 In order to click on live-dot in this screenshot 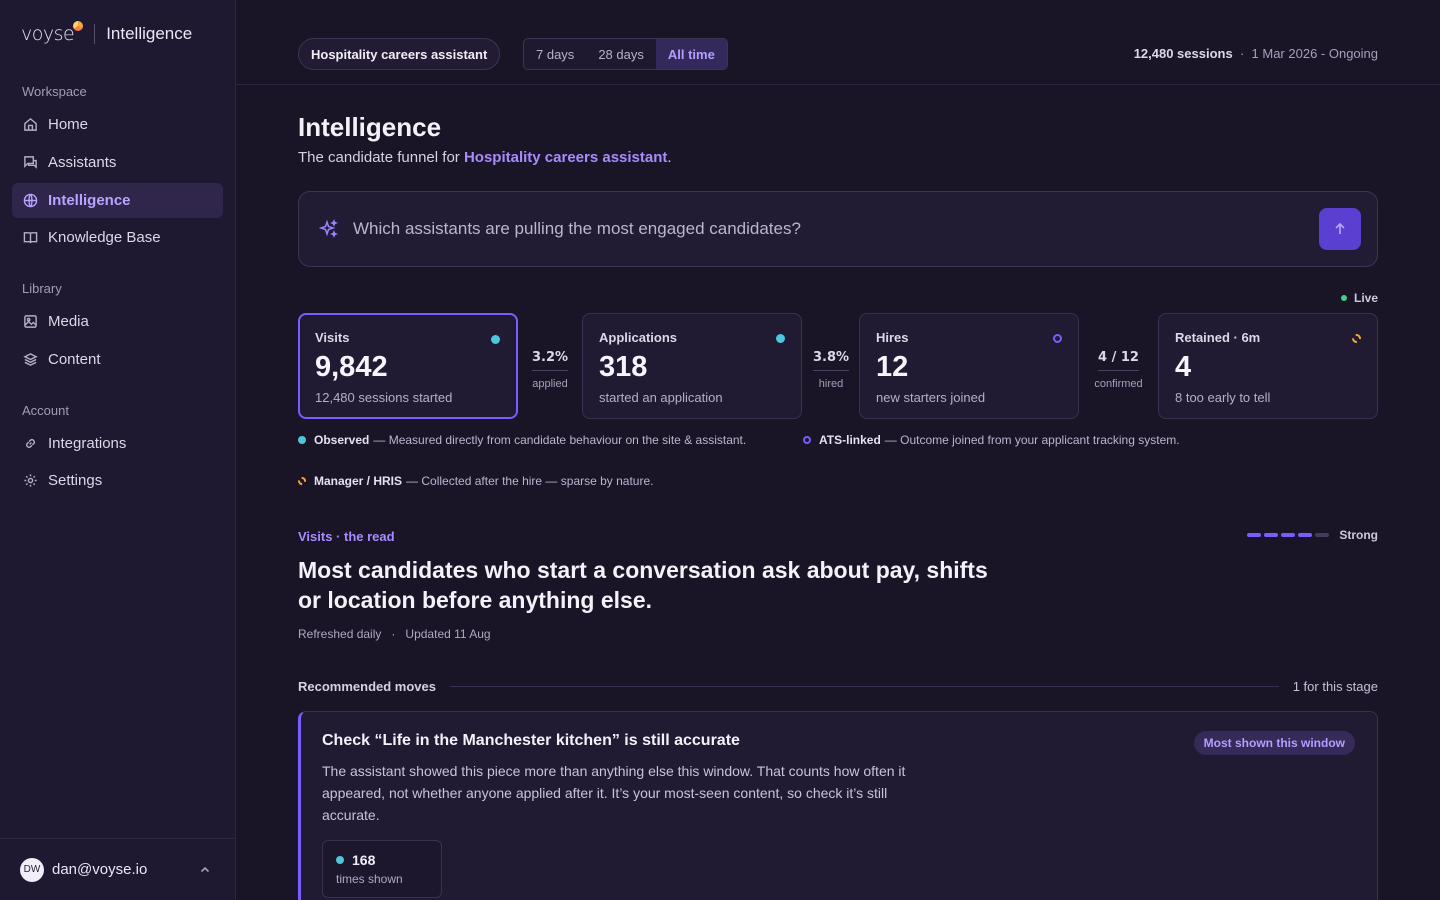, I will do `click(1343, 298)`.